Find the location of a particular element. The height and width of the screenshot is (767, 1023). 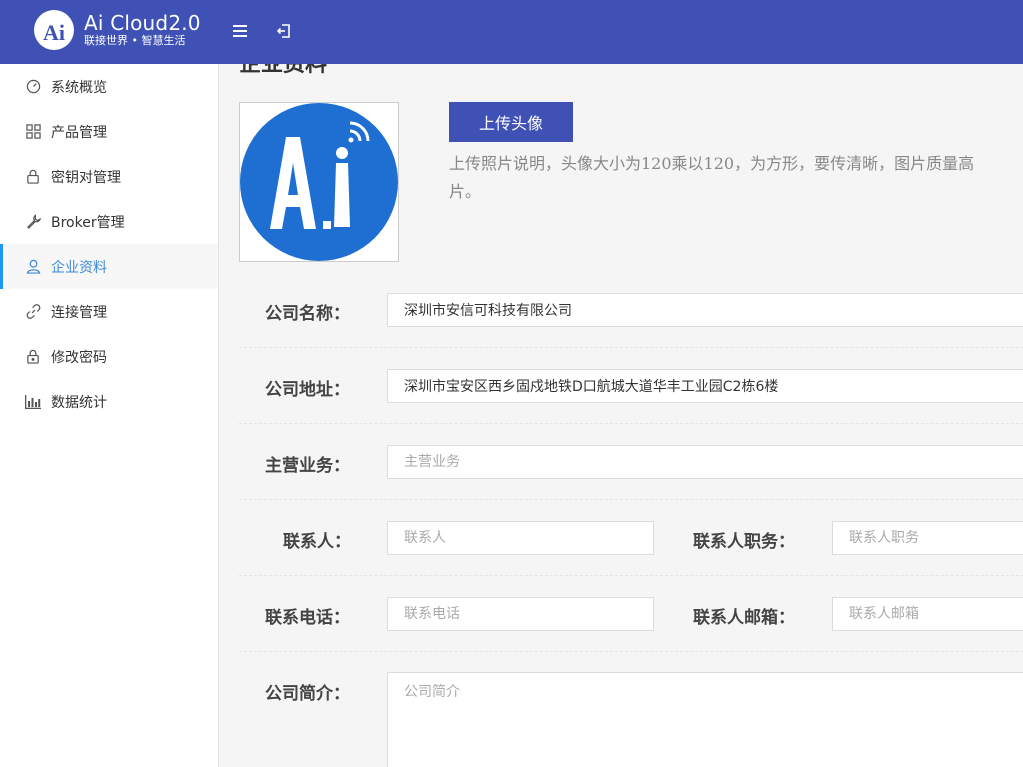

link-icon is located at coordinates (33, 312).